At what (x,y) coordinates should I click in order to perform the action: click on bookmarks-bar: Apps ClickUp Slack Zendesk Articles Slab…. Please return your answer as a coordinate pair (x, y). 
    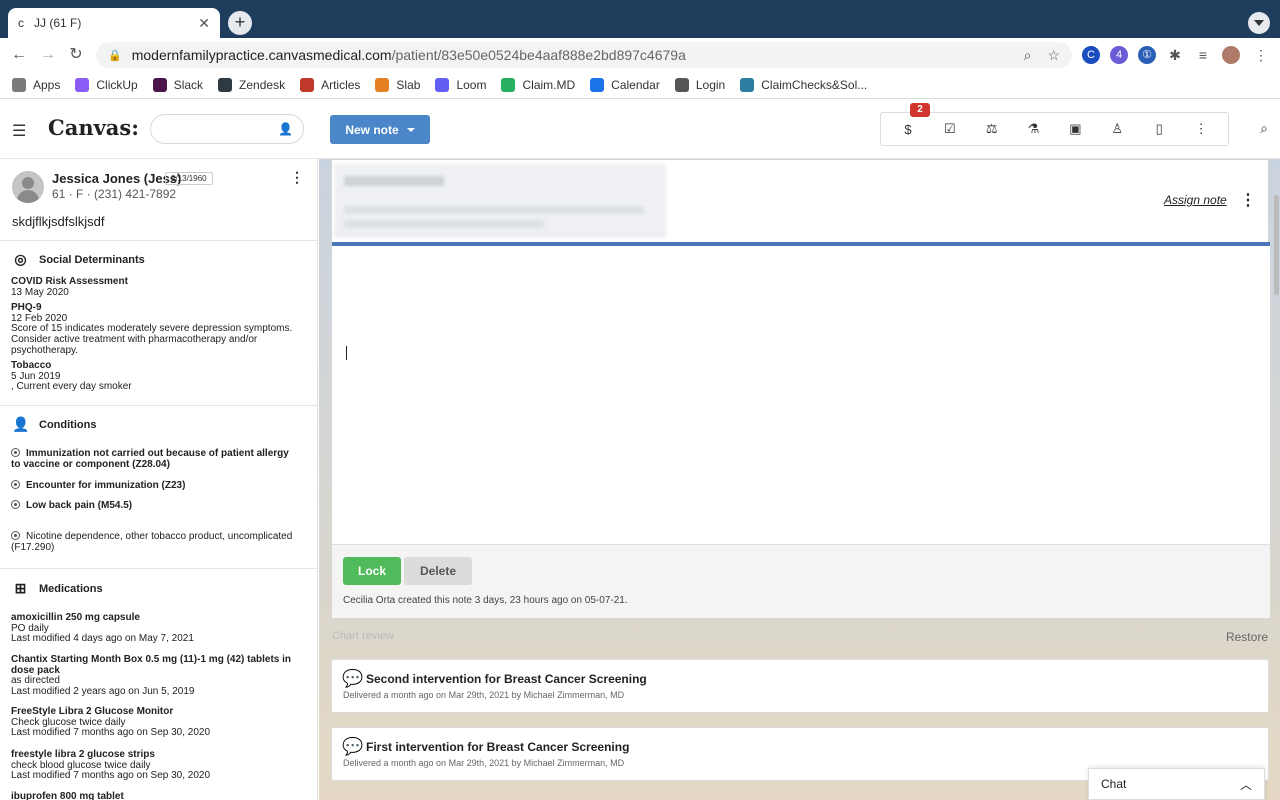
    Looking at the image, I should click on (640, 85).